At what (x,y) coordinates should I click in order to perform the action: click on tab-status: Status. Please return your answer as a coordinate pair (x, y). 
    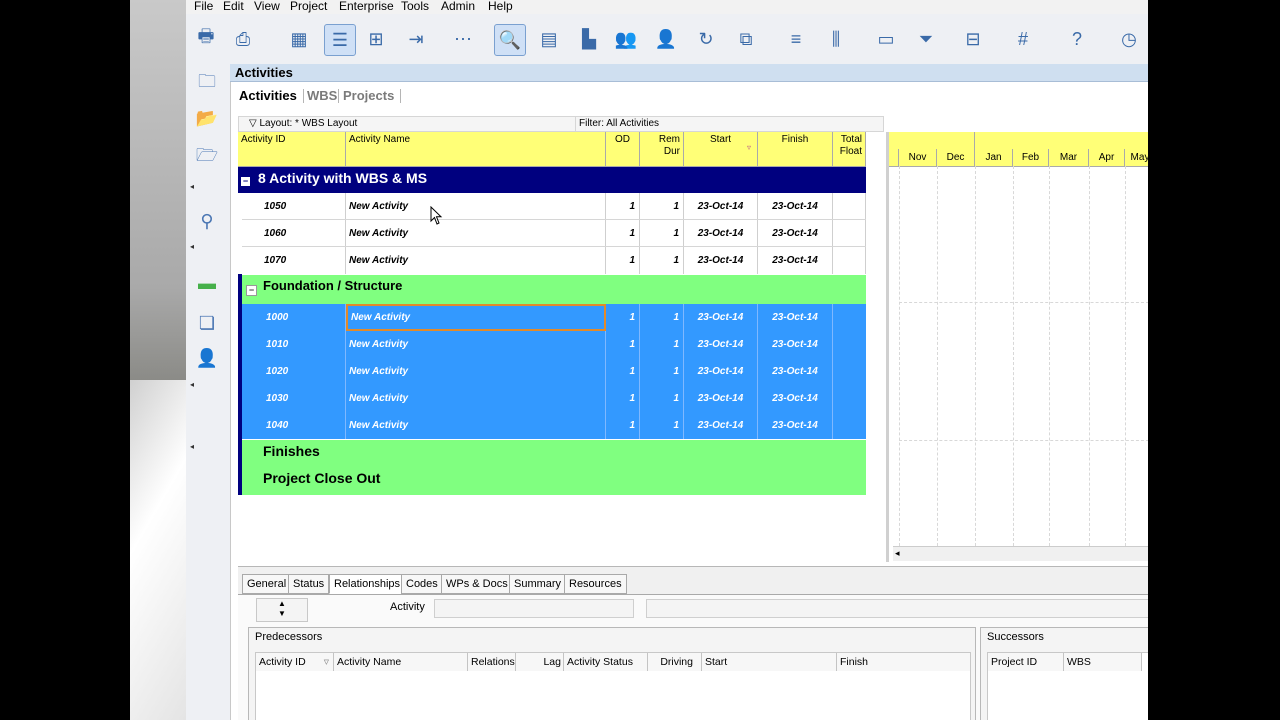
    Looking at the image, I should click on (309, 584).